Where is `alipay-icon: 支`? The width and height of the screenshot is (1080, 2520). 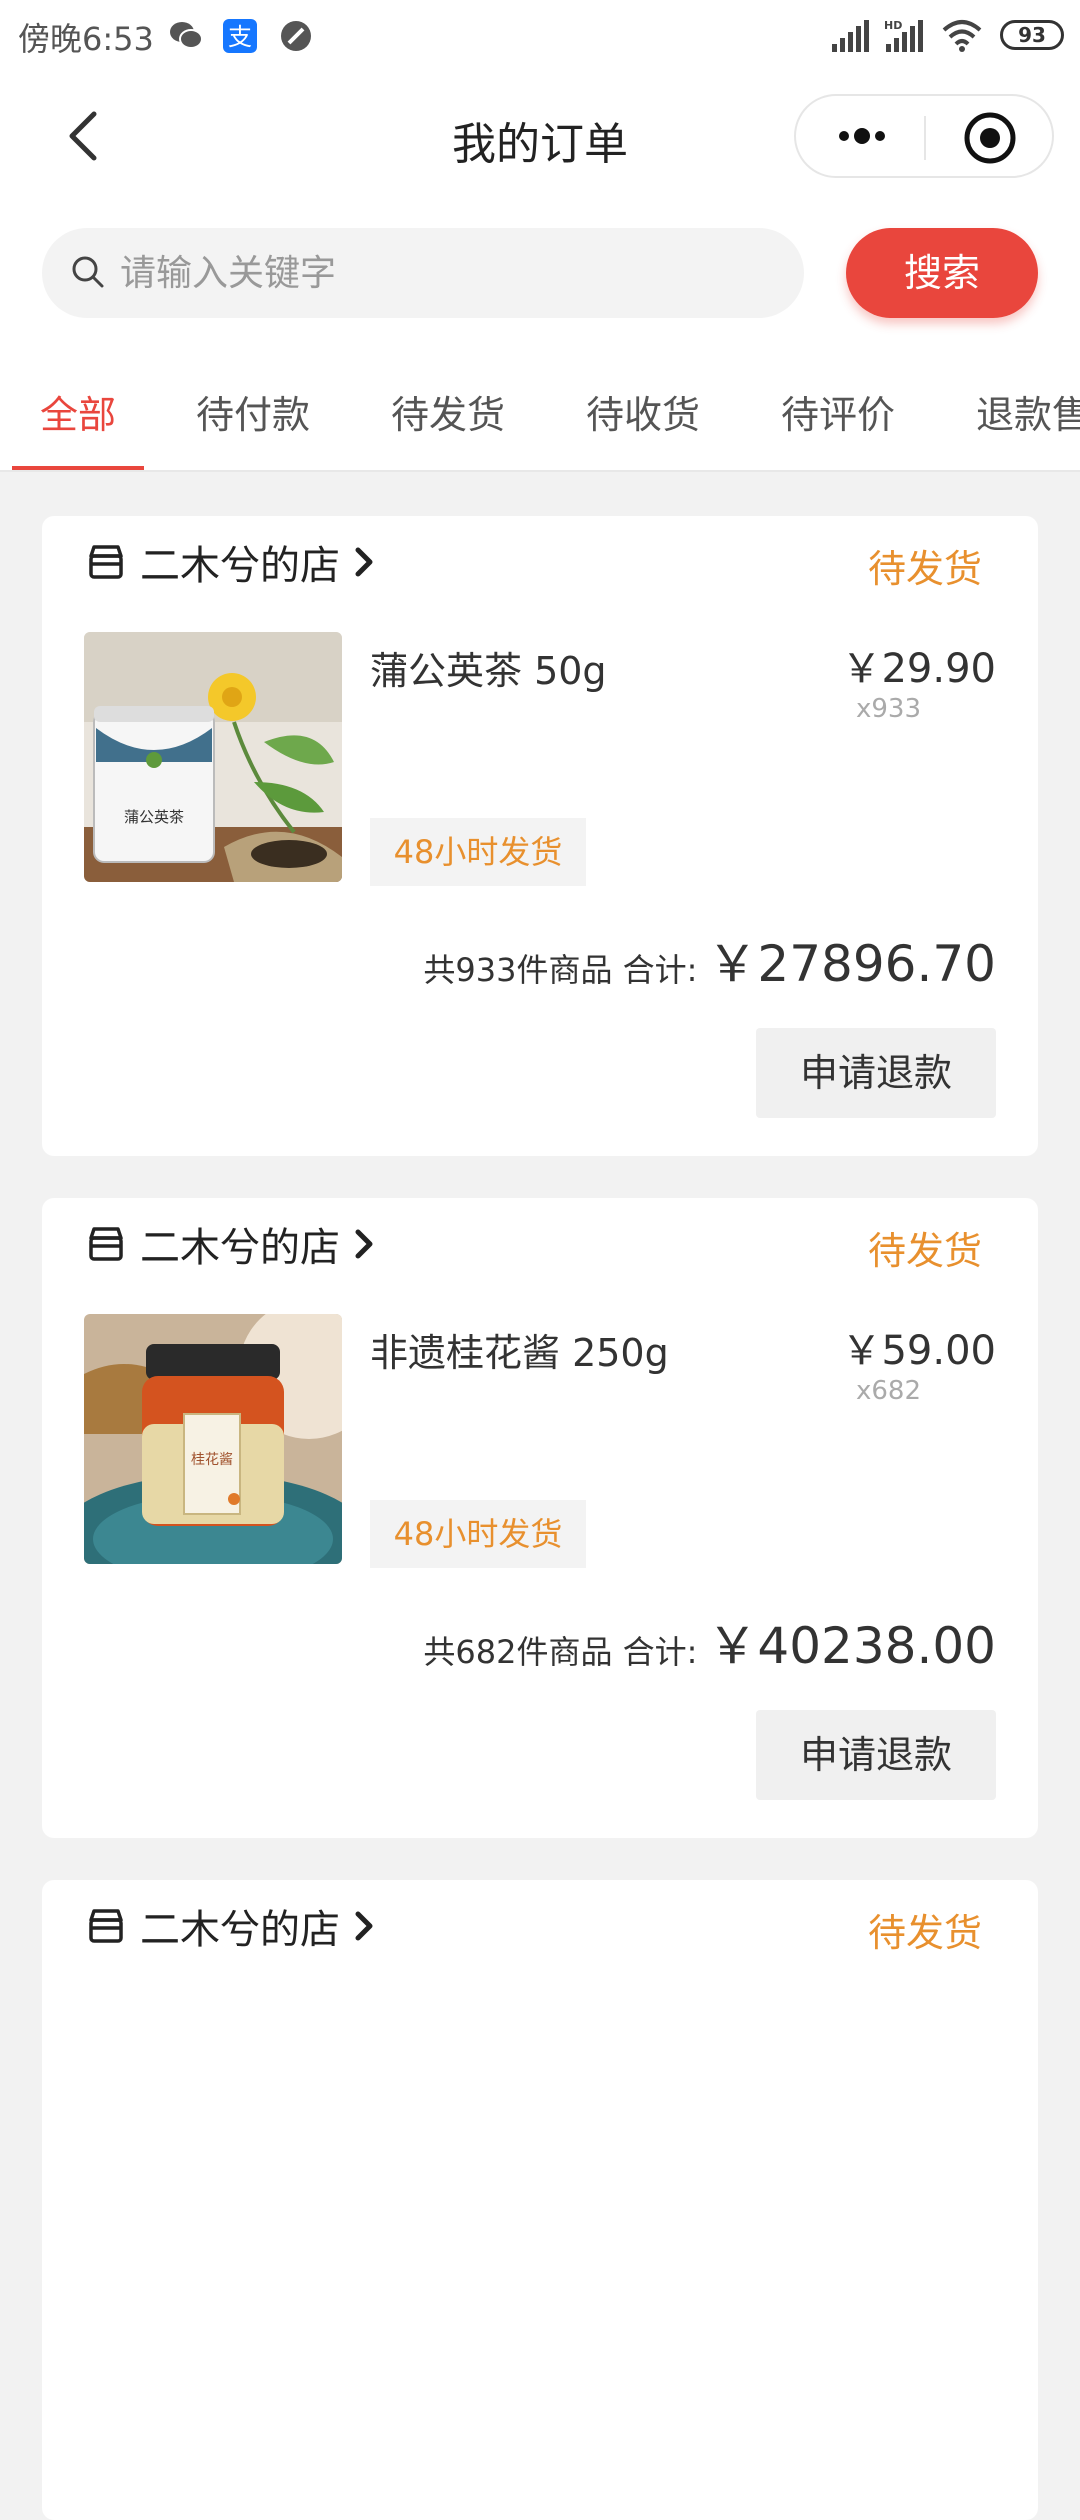
alipay-icon: 支 is located at coordinates (240, 36).